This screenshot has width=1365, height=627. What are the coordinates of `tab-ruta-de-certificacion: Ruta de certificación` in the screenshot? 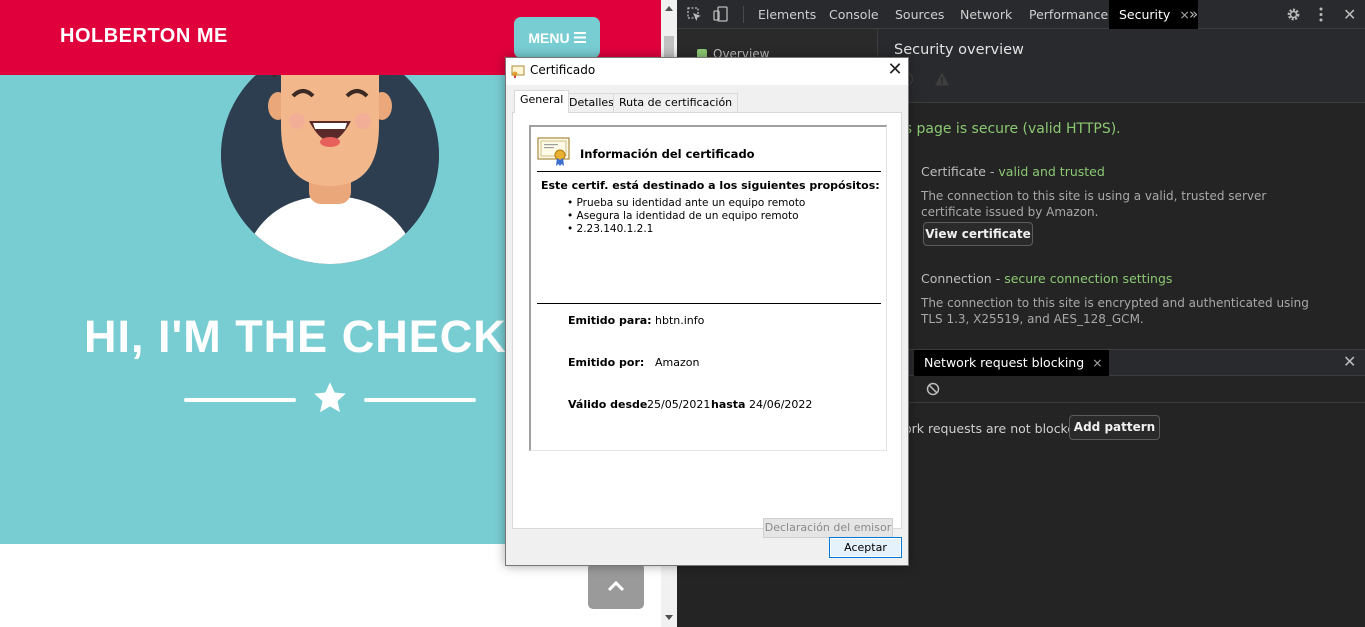 It's located at (676, 103).